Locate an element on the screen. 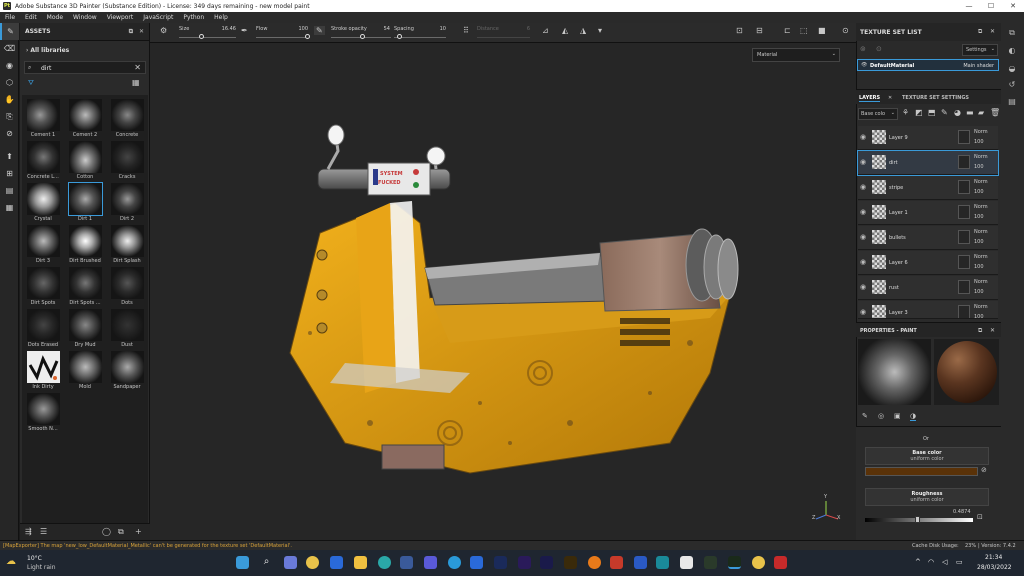 The image size is (1024, 576). flow-slider-handle is located at coordinates (307, 36).